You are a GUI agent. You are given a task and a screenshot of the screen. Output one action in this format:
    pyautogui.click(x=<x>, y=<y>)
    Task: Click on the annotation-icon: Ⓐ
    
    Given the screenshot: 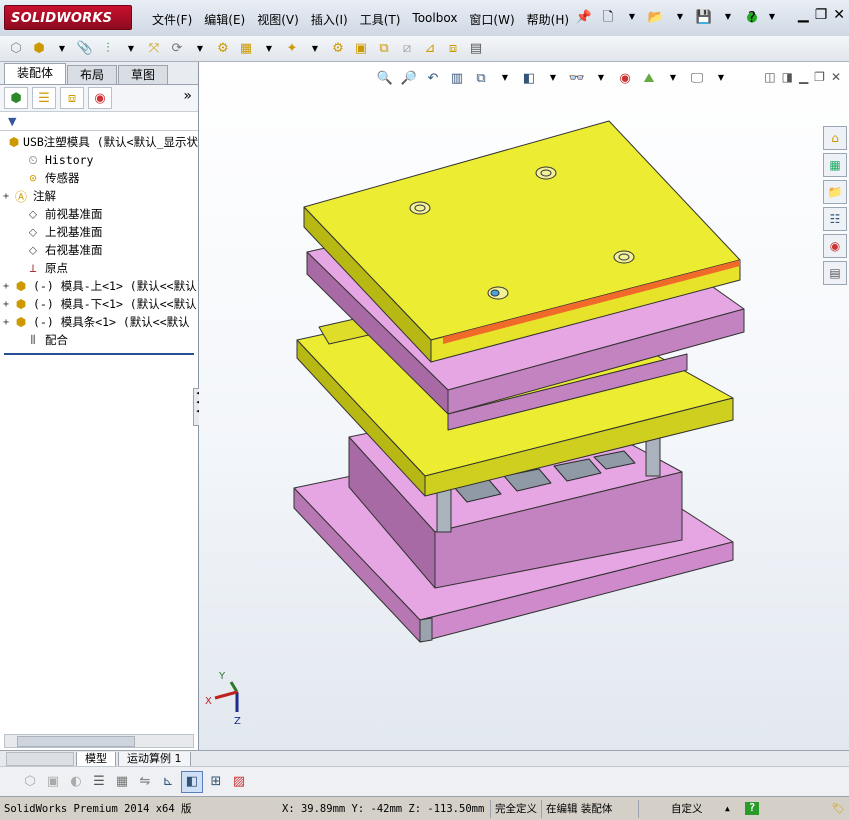 What is the action you would take?
    pyautogui.click(x=20, y=196)
    